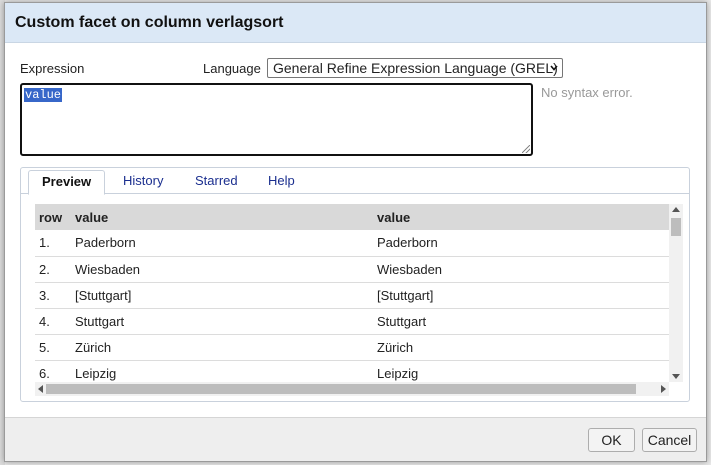  I want to click on horizontal-scroll-thumb, so click(341, 389).